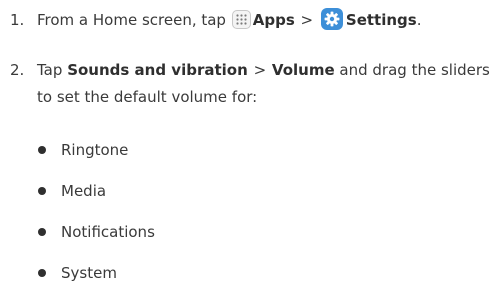 The width and height of the screenshot is (504, 283). Describe the element at coordinates (17, 70) in the screenshot. I see `step-number: 2.` at that location.